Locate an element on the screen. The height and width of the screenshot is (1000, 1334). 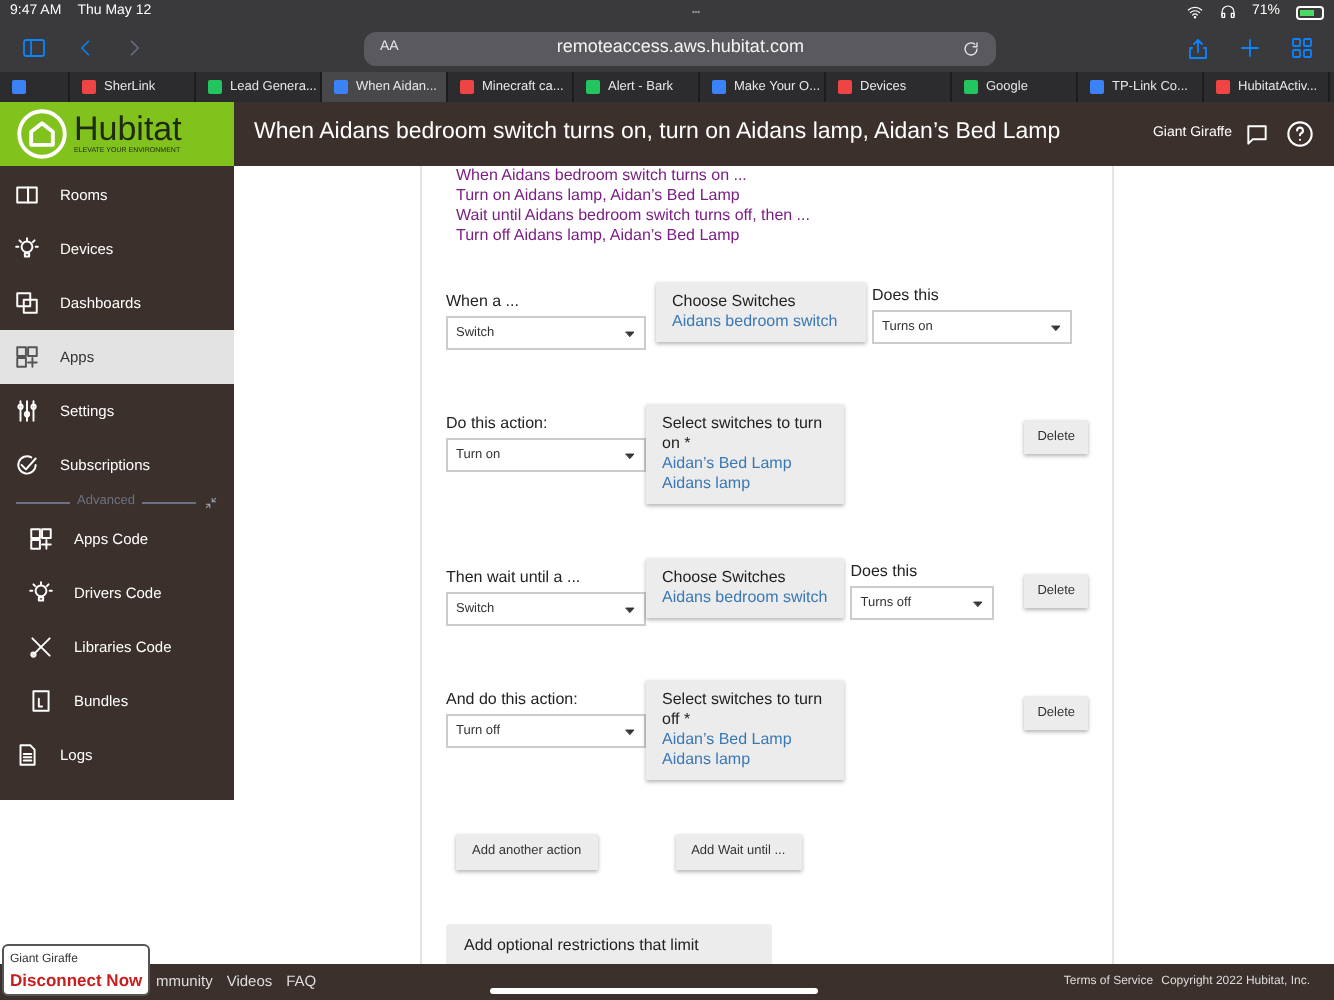
wifi-icon is located at coordinates (1194, 12).